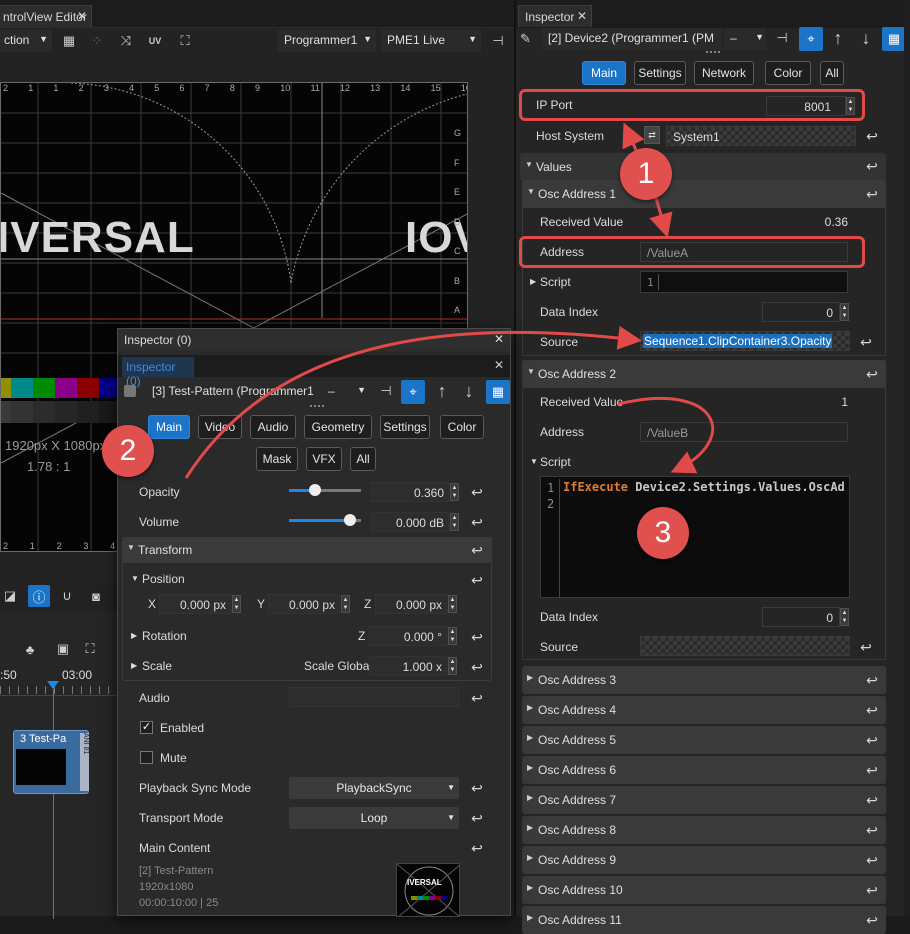 Image resolution: width=910 pixels, height=934 pixels. Describe the element at coordinates (663, 533) in the screenshot. I see `annotation-badge-3: 3` at that location.